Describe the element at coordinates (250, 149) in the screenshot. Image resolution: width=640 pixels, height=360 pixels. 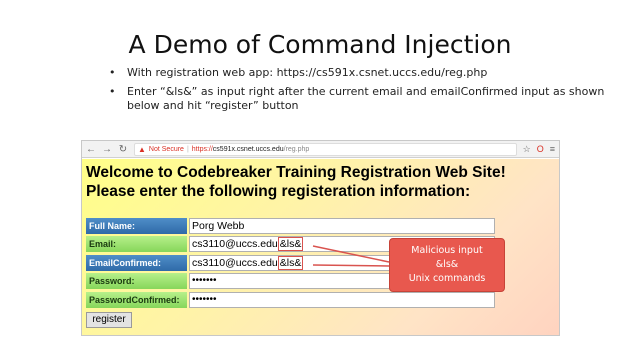
I see `url-text: https://cs591x.csnet.uccs.edu/reg.php` at that location.